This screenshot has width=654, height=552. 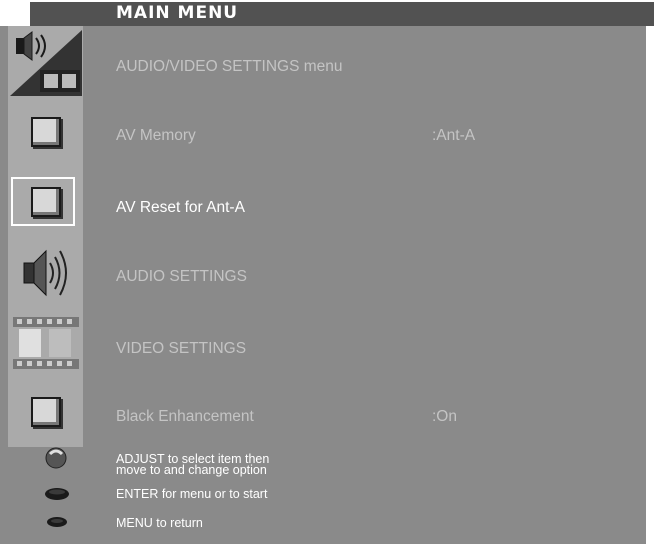 What do you see at coordinates (177, 13) in the screenshot?
I see `menu-title: MAIN MENU` at bounding box center [177, 13].